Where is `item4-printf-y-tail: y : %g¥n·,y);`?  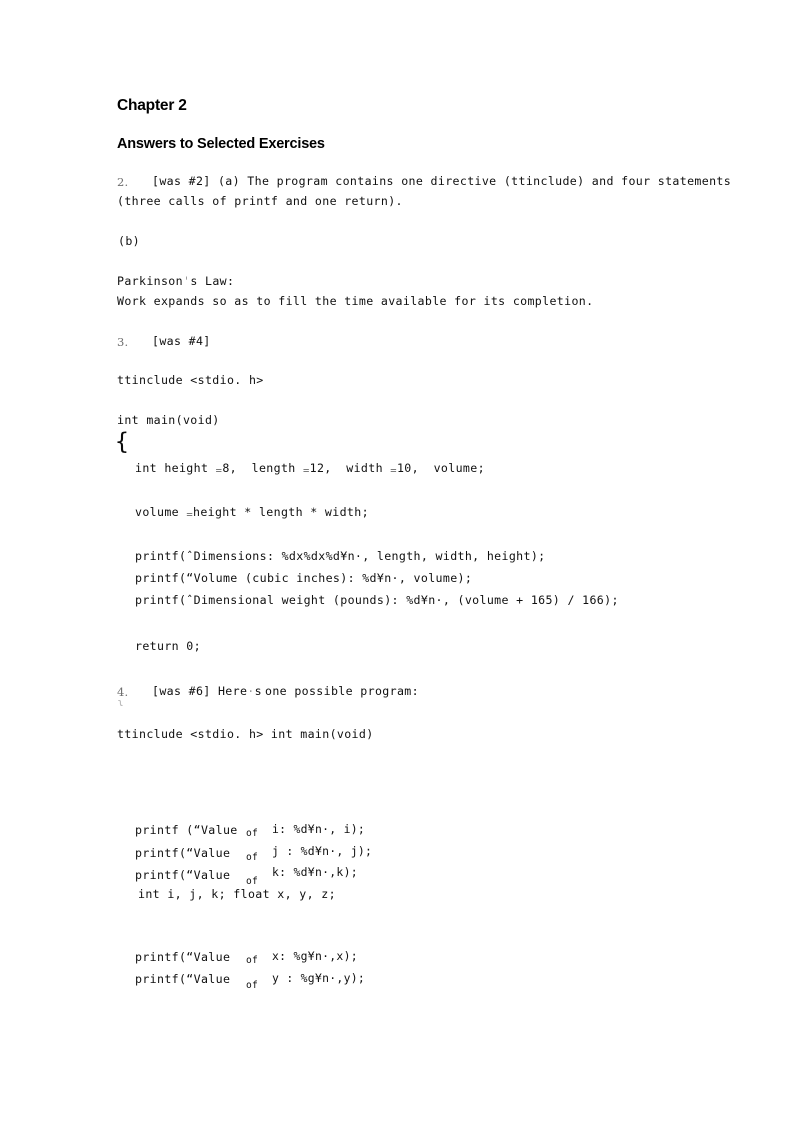
item4-printf-y-tail: y : %g¥n·,y); is located at coordinates (319, 978).